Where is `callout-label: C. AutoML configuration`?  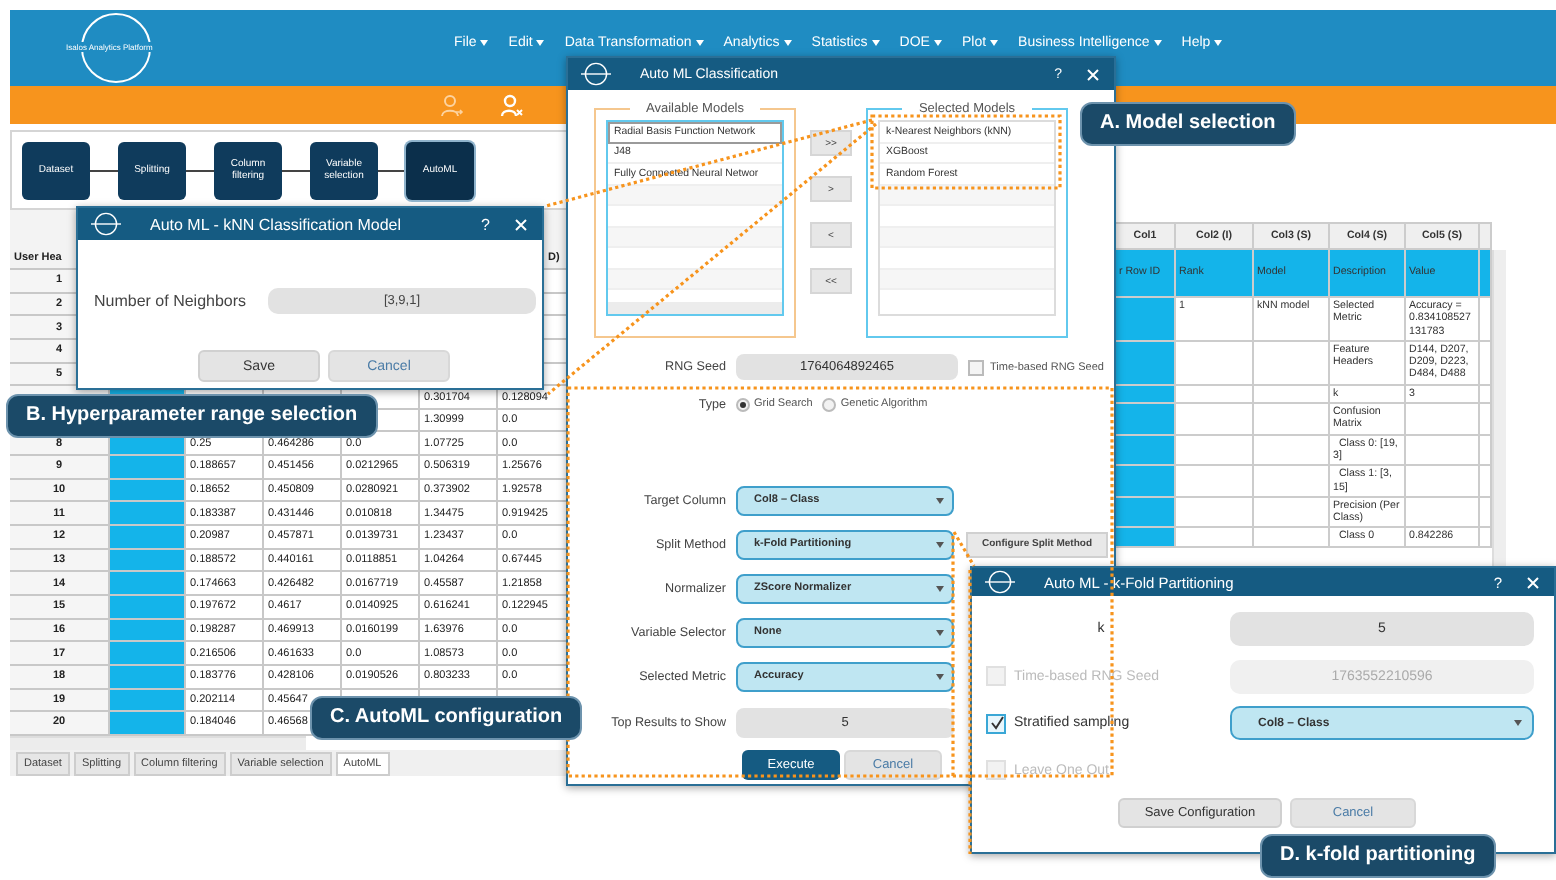 callout-label: C. AutoML configuration is located at coordinates (446, 718).